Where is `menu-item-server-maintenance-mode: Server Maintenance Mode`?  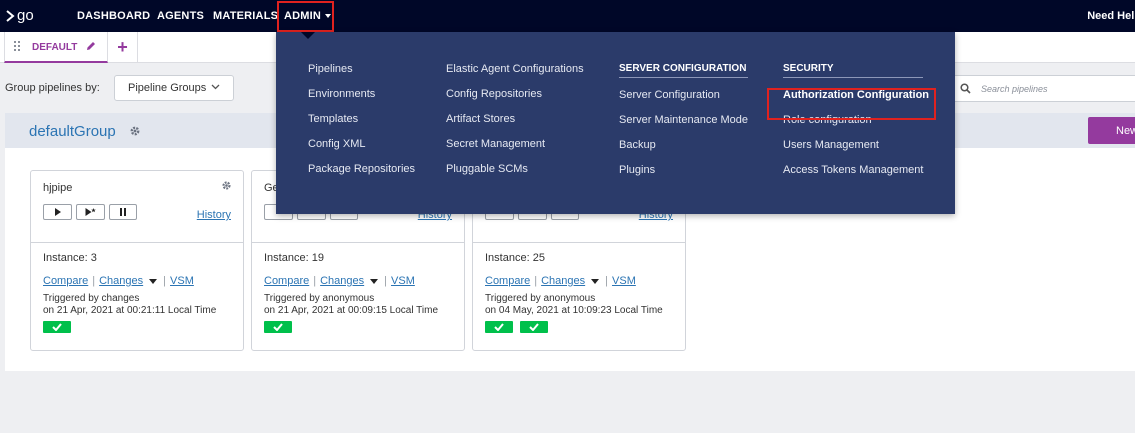
menu-item-server-maintenance-mode: Server Maintenance Mode is located at coordinates (683, 126).